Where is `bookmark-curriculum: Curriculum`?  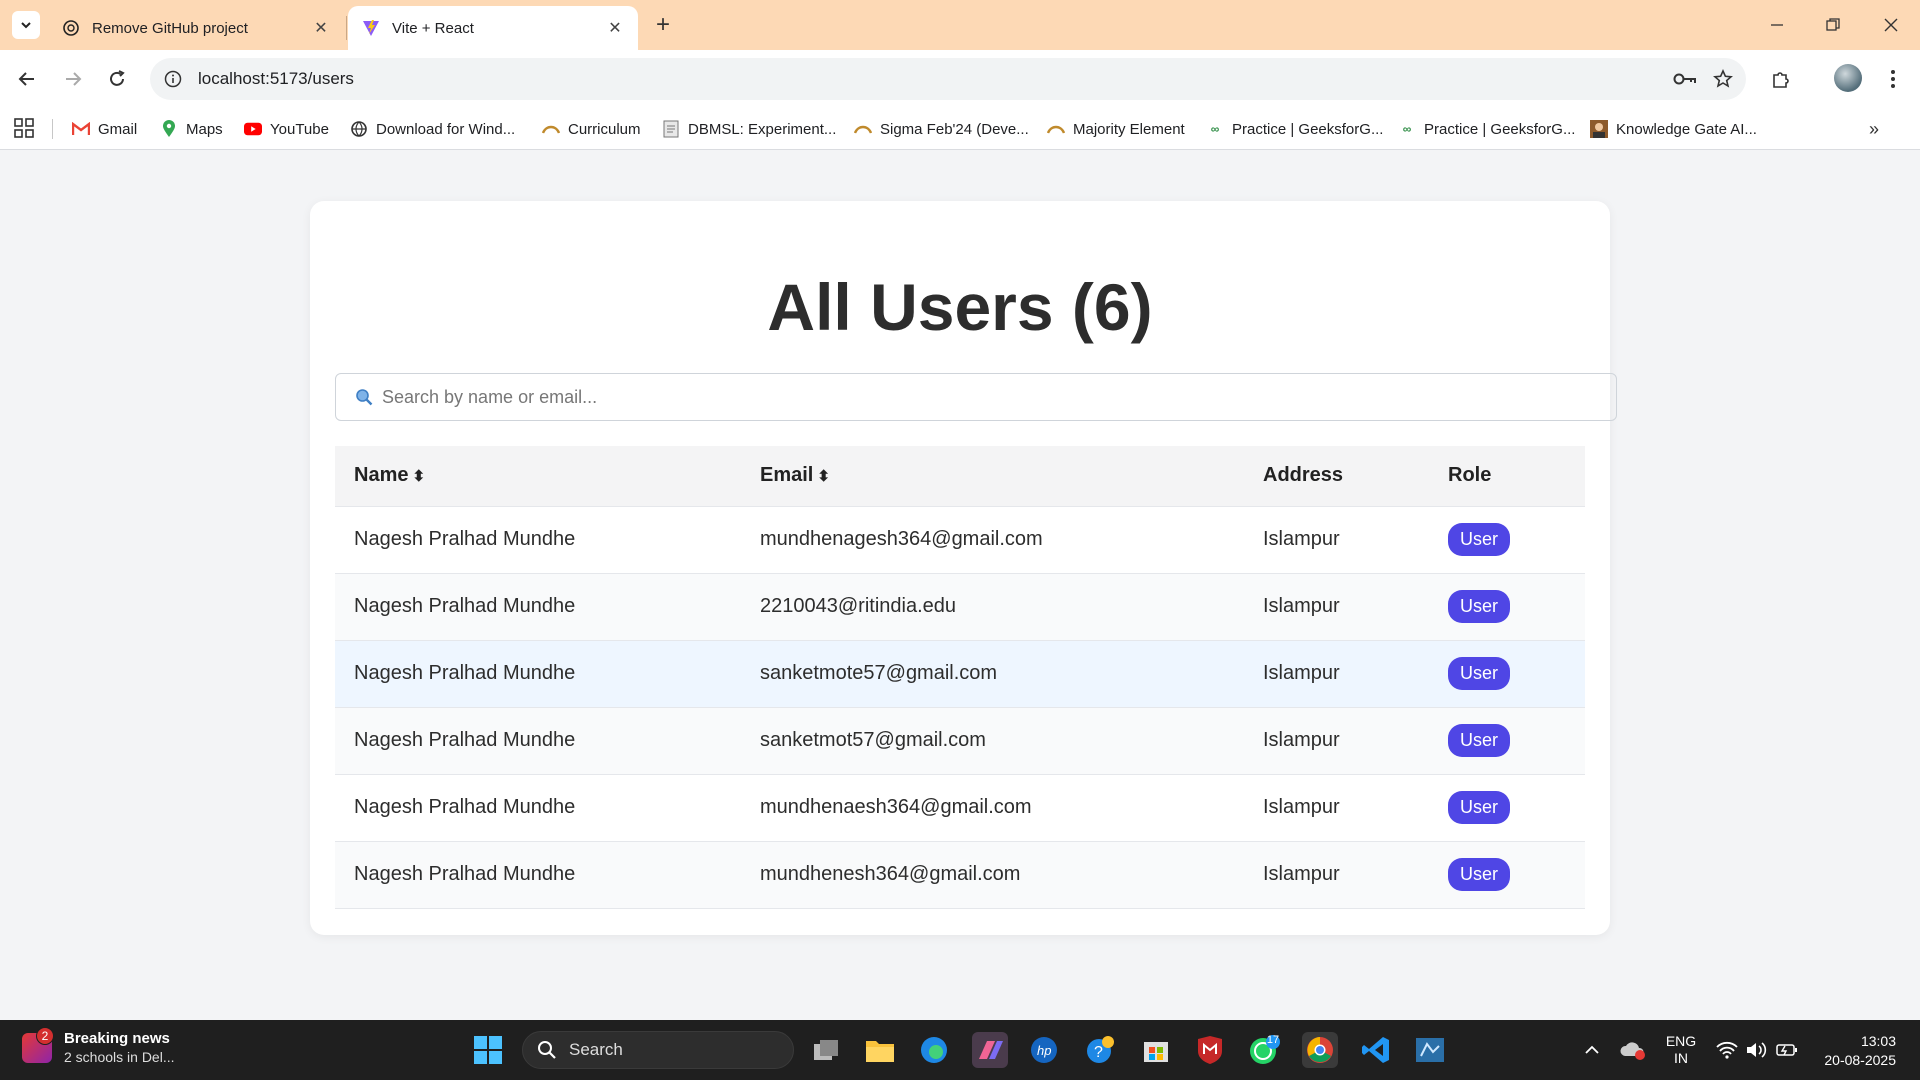
bookmark-curriculum: Curriculum is located at coordinates (591, 129).